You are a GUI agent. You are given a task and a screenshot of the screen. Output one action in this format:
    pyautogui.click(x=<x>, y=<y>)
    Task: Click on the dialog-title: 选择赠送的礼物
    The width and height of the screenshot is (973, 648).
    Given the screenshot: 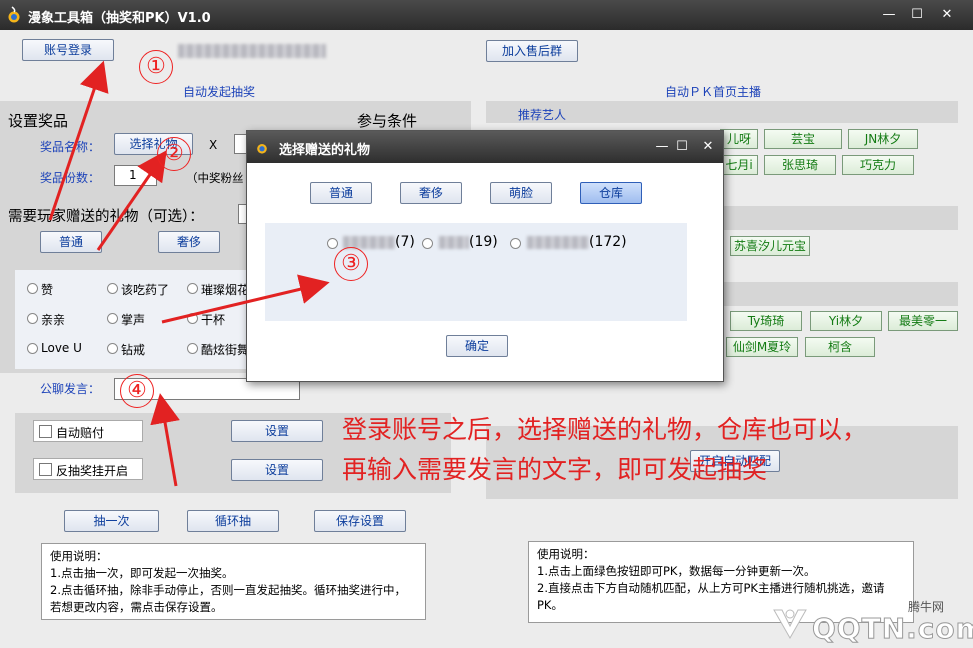 What is the action you would take?
    pyautogui.click(x=325, y=150)
    